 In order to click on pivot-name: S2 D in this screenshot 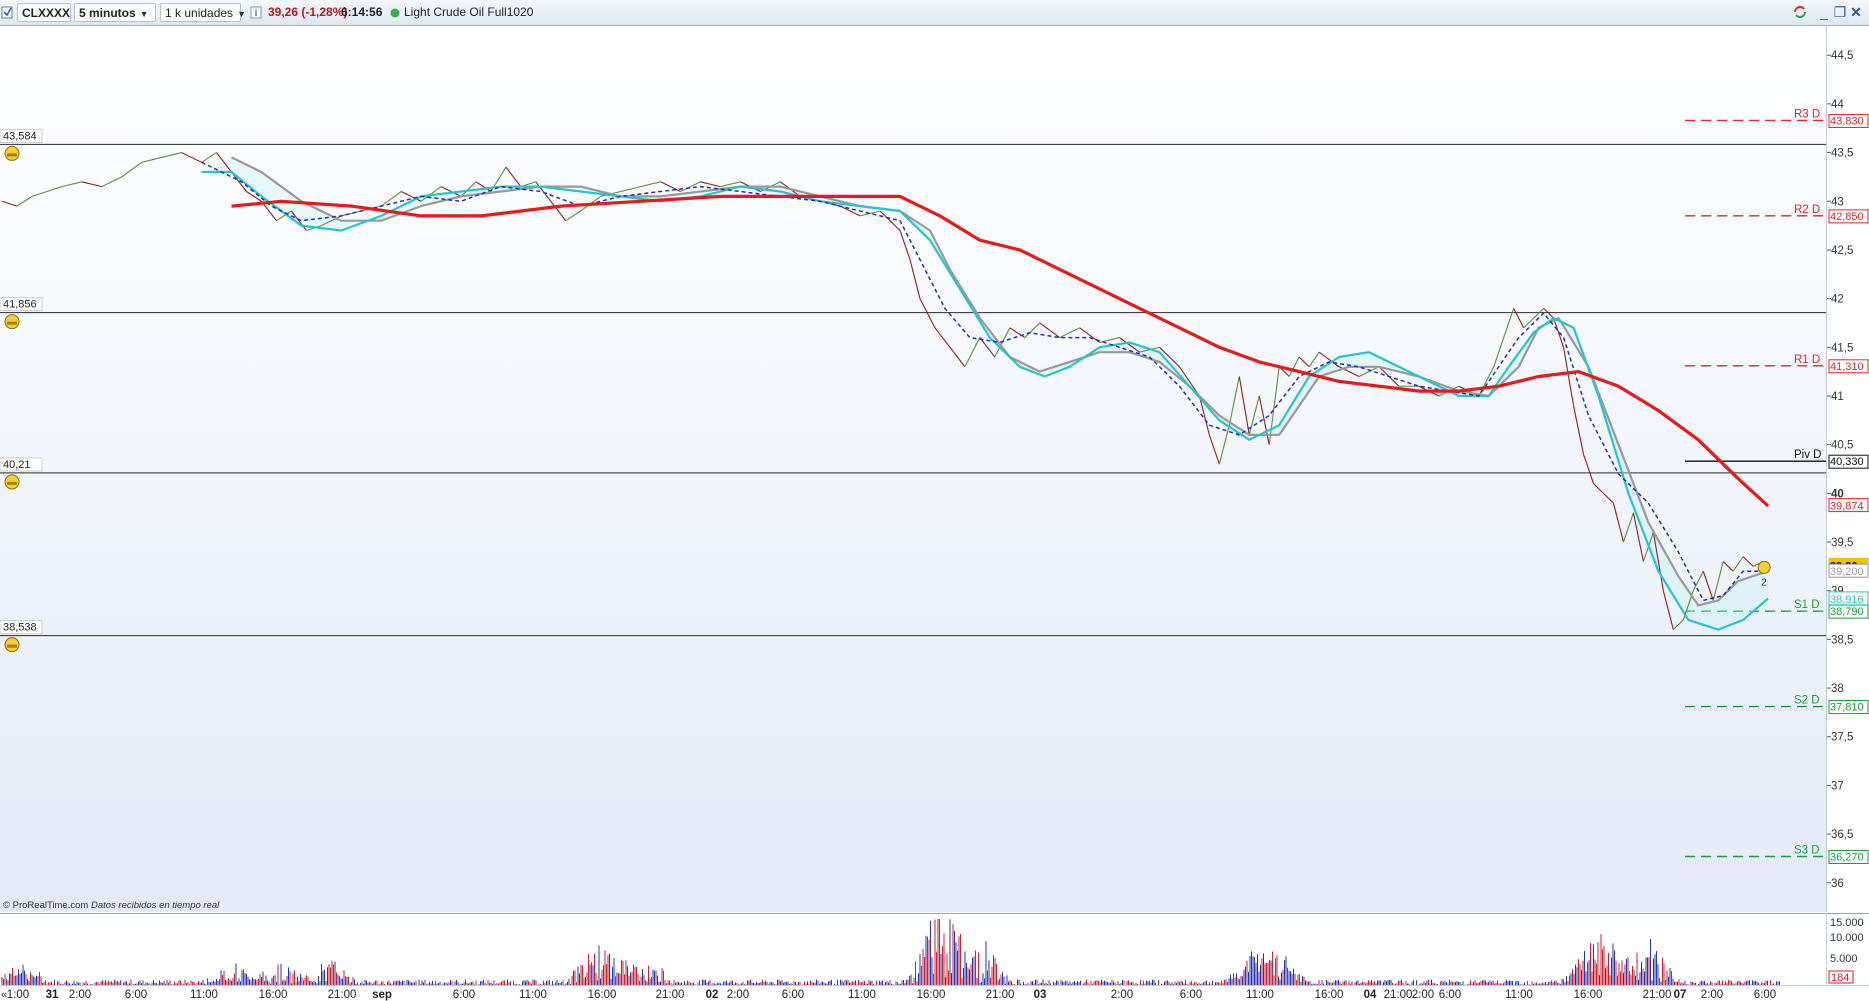, I will do `click(1807, 701)`.